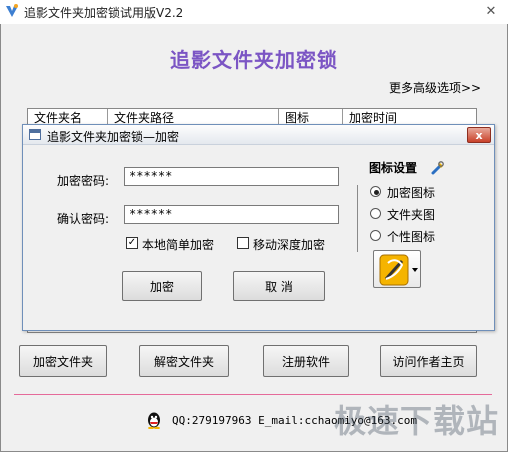 This screenshot has height=452, width=508. What do you see at coordinates (231, 214) in the screenshot?
I see `confirm-password-input: ******` at bounding box center [231, 214].